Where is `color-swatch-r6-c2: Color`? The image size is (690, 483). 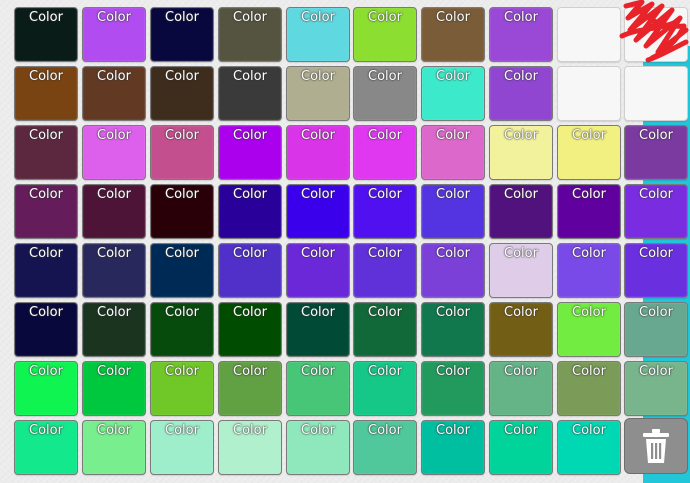 color-swatch-r6-c2: Color is located at coordinates (114, 329).